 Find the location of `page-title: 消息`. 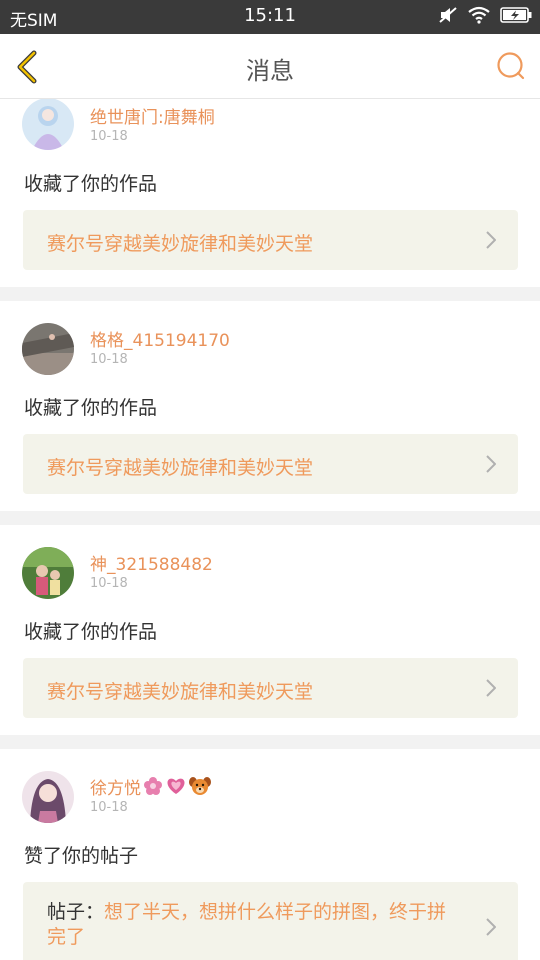

page-title: 消息 is located at coordinates (270, 71).